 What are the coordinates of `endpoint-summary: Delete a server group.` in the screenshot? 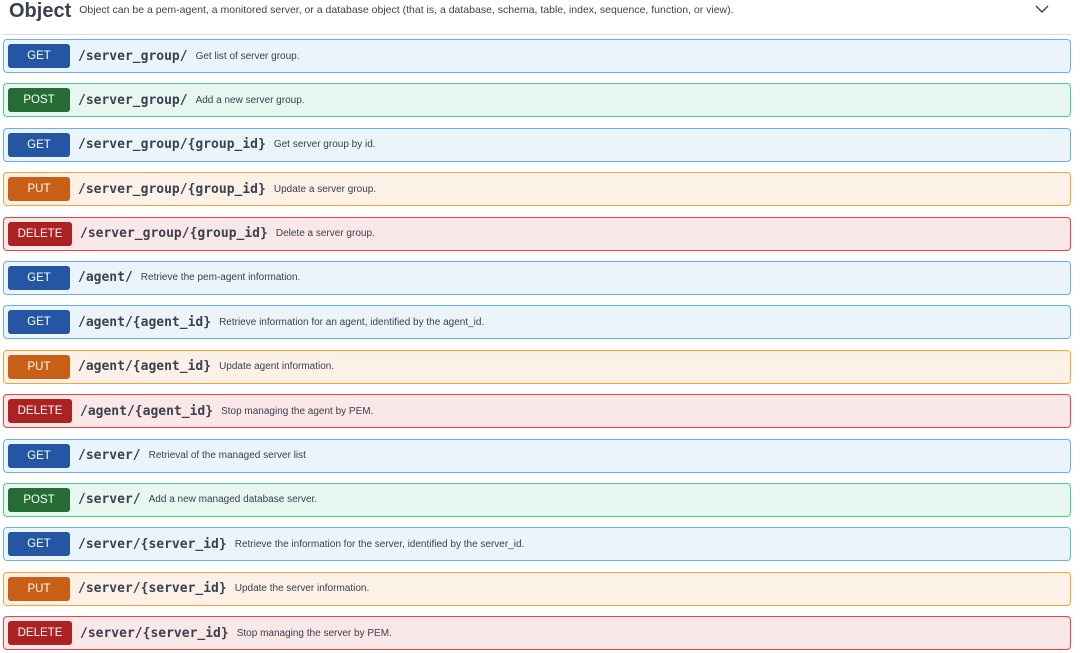 It's located at (325, 234).